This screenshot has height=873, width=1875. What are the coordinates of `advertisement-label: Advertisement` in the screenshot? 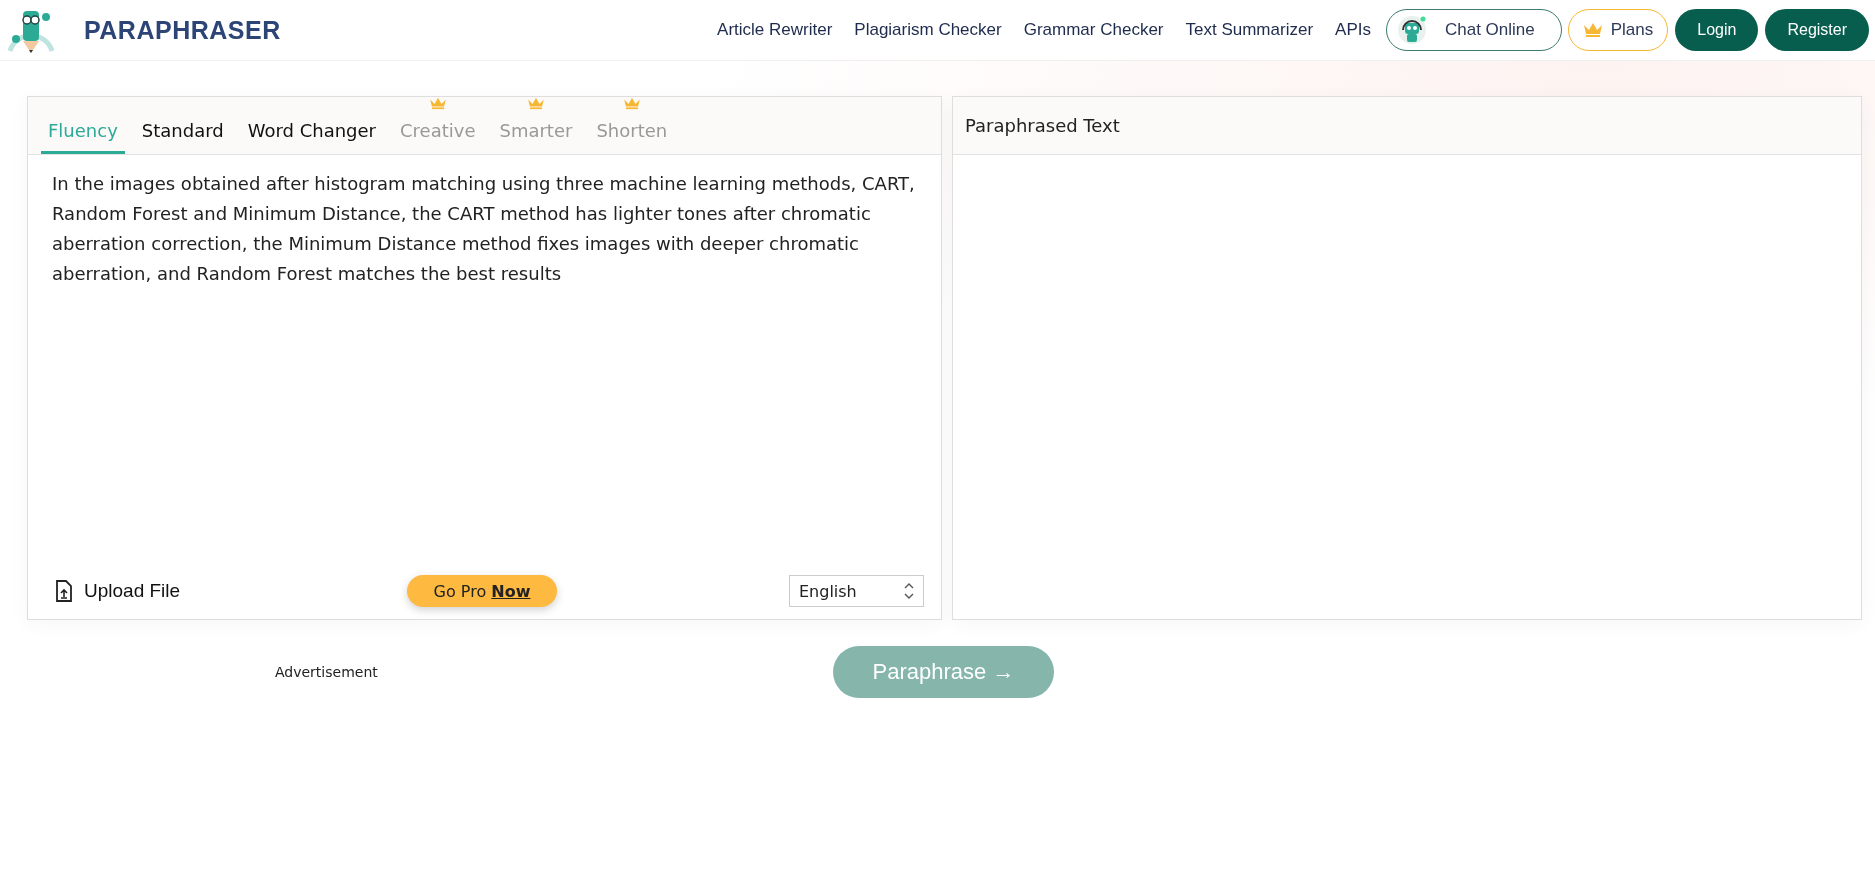 It's located at (327, 672).